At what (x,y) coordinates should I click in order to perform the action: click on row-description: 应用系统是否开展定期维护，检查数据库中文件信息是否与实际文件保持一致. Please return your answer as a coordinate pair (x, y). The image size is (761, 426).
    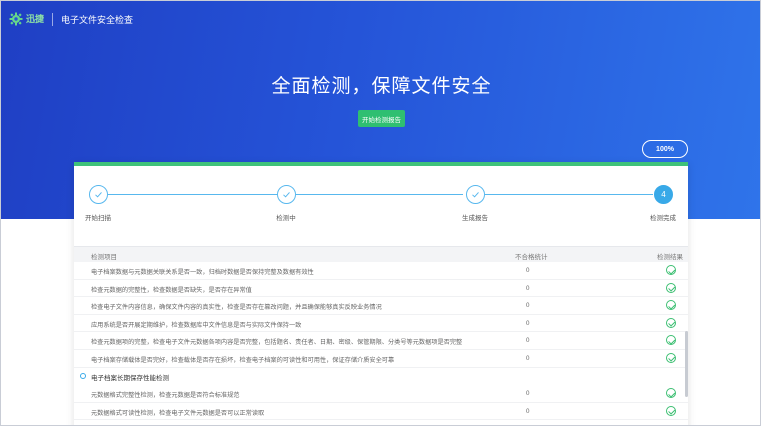
    Looking at the image, I should click on (196, 325).